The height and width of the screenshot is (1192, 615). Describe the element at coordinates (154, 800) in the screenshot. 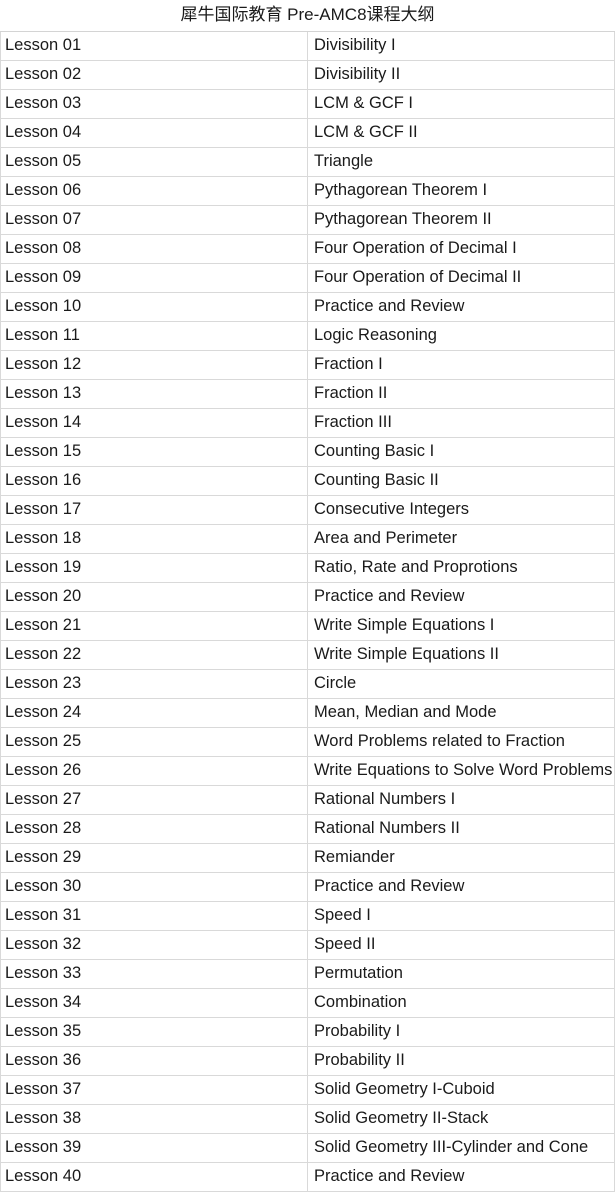

I see `lesson-number-cell: Lesson 27` at that location.